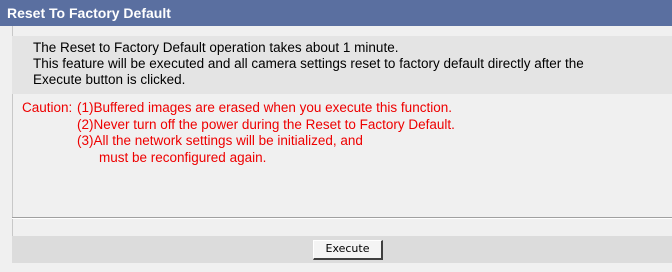  Describe the element at coordinates (47, 107) in the screenshot. I see `caution-label: Caution:` at that location.